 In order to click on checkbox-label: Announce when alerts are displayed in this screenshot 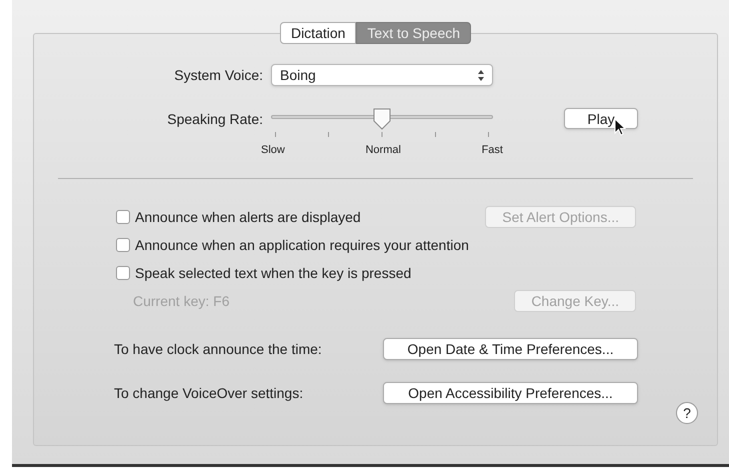, I will do `click(248, 217)`.